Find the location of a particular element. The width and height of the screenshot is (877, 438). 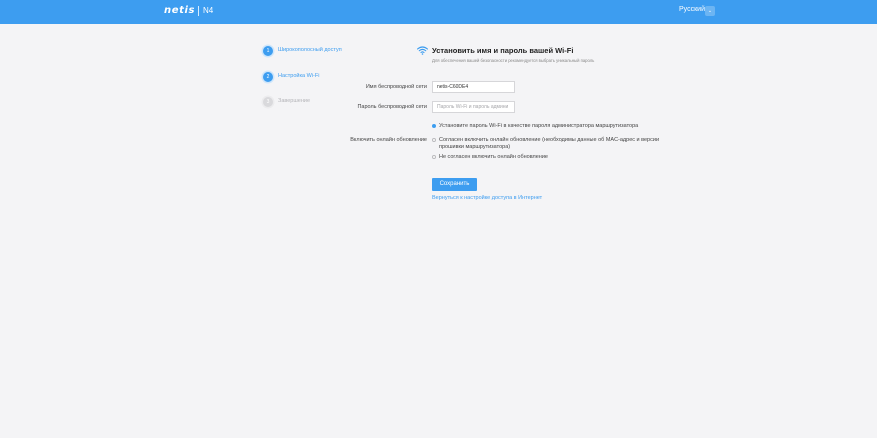

logo-separator is located at coordinates (198, 11).